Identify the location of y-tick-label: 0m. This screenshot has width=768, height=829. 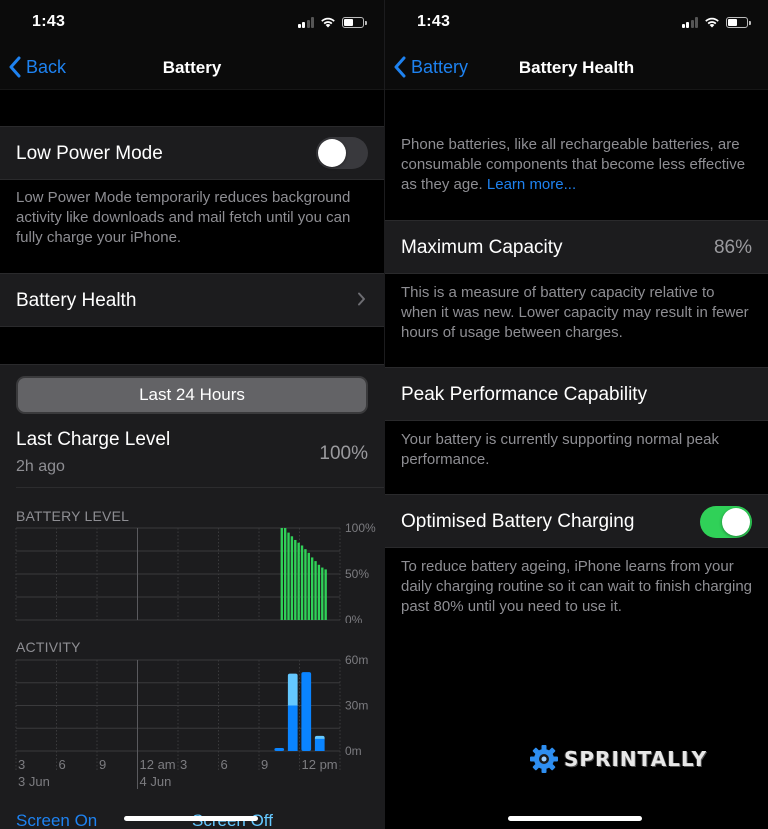
(353, 751).